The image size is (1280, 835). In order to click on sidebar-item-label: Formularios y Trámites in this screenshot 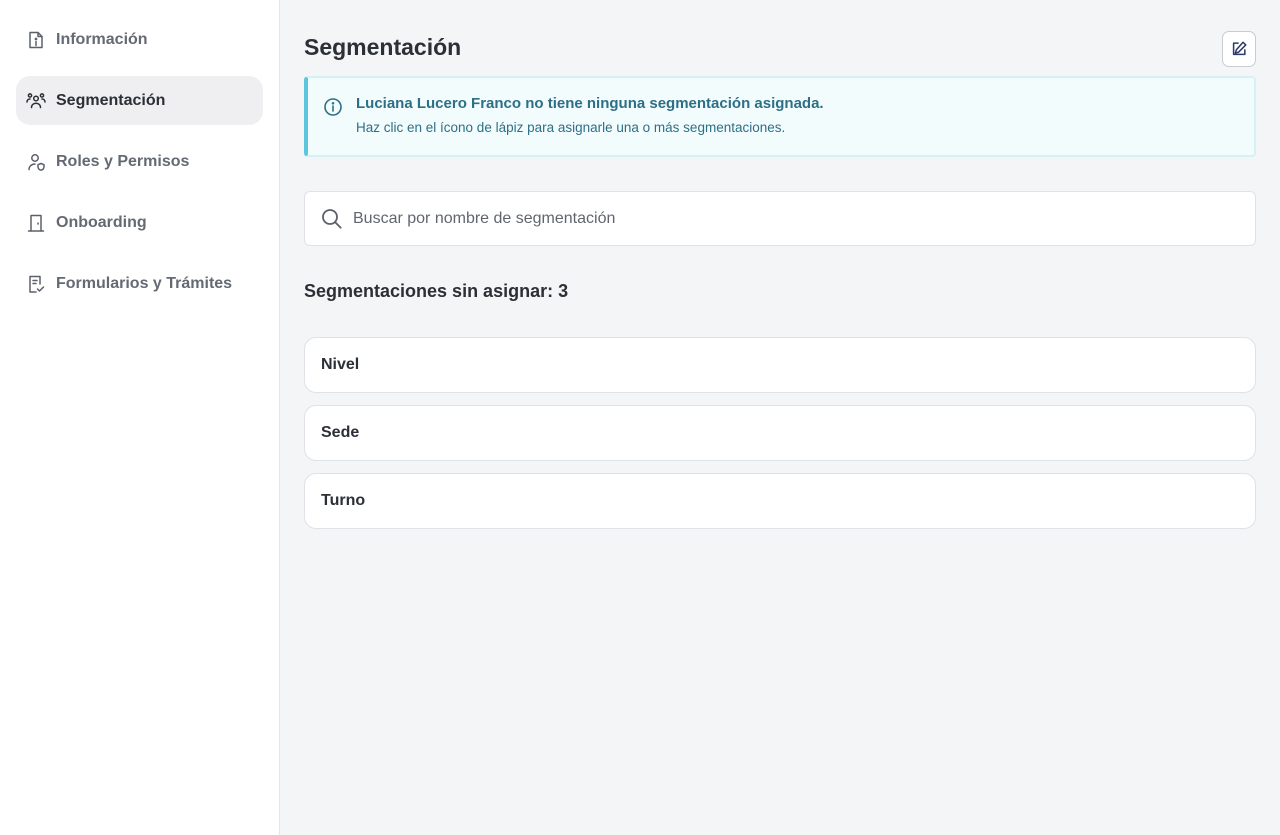, I will do `click(144, 283)`.